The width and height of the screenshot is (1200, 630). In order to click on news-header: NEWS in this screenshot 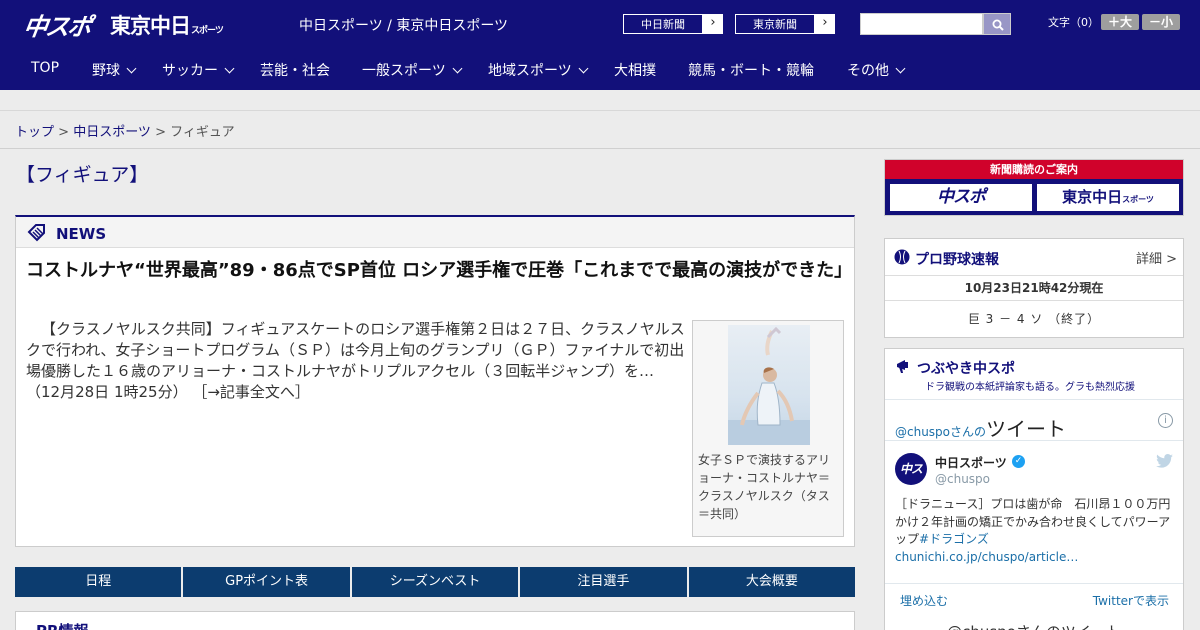, I will do `click(435, 232)`.